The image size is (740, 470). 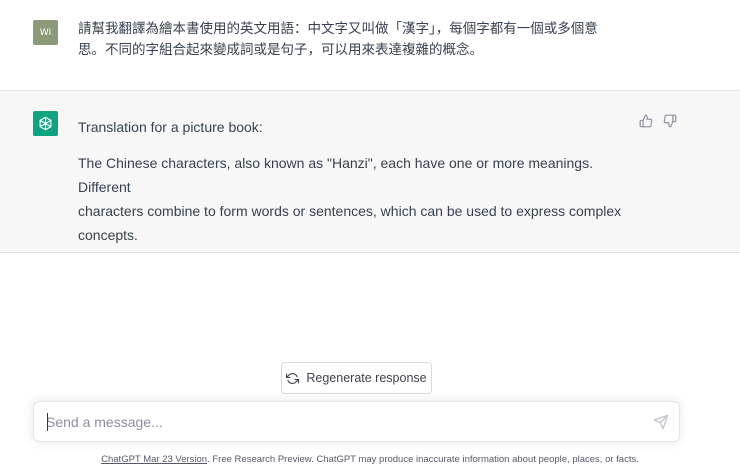 What do you see at coordinates (341, 421) in the screenshot?
I see `message-input` at bounding box center [341, 421].